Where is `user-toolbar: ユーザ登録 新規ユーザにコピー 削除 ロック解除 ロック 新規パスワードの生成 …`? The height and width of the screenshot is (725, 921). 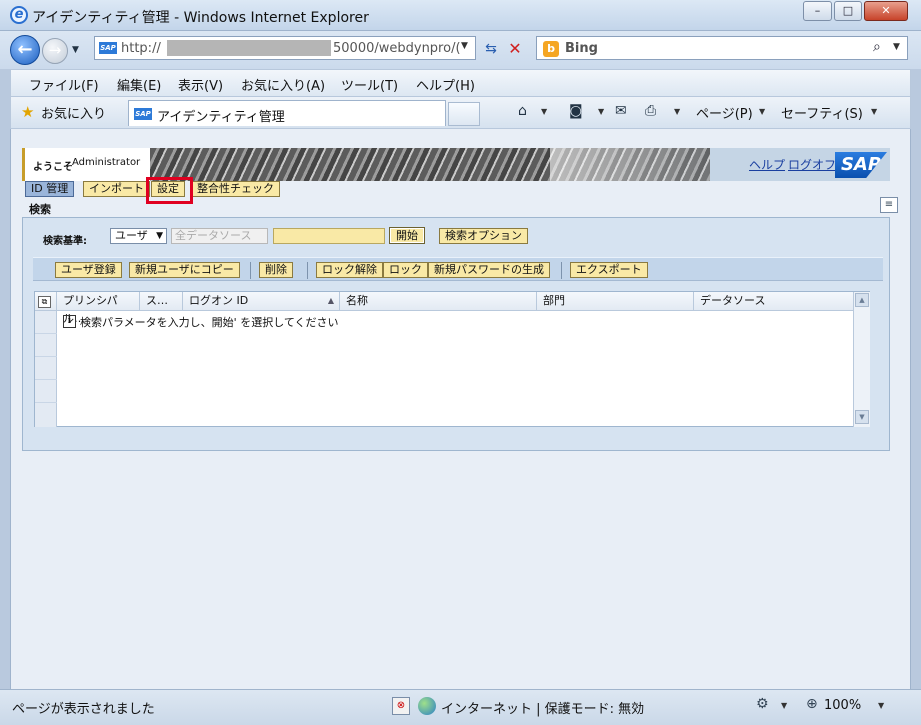
user-toolbar: ユーザ登録 新規ユーザにコピー 削除 ロック解除 ロック 新規パスワードの生成 … is located at coordinates (458, 269).